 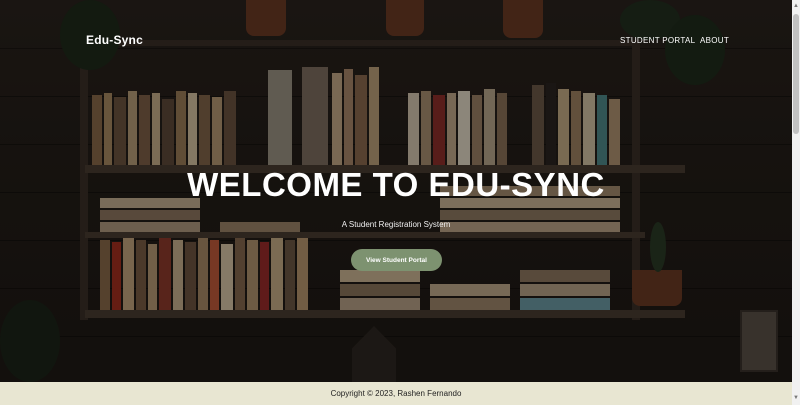 I want to click on view-student-portal-button: View Student Portal, so click(x=396, y=260).